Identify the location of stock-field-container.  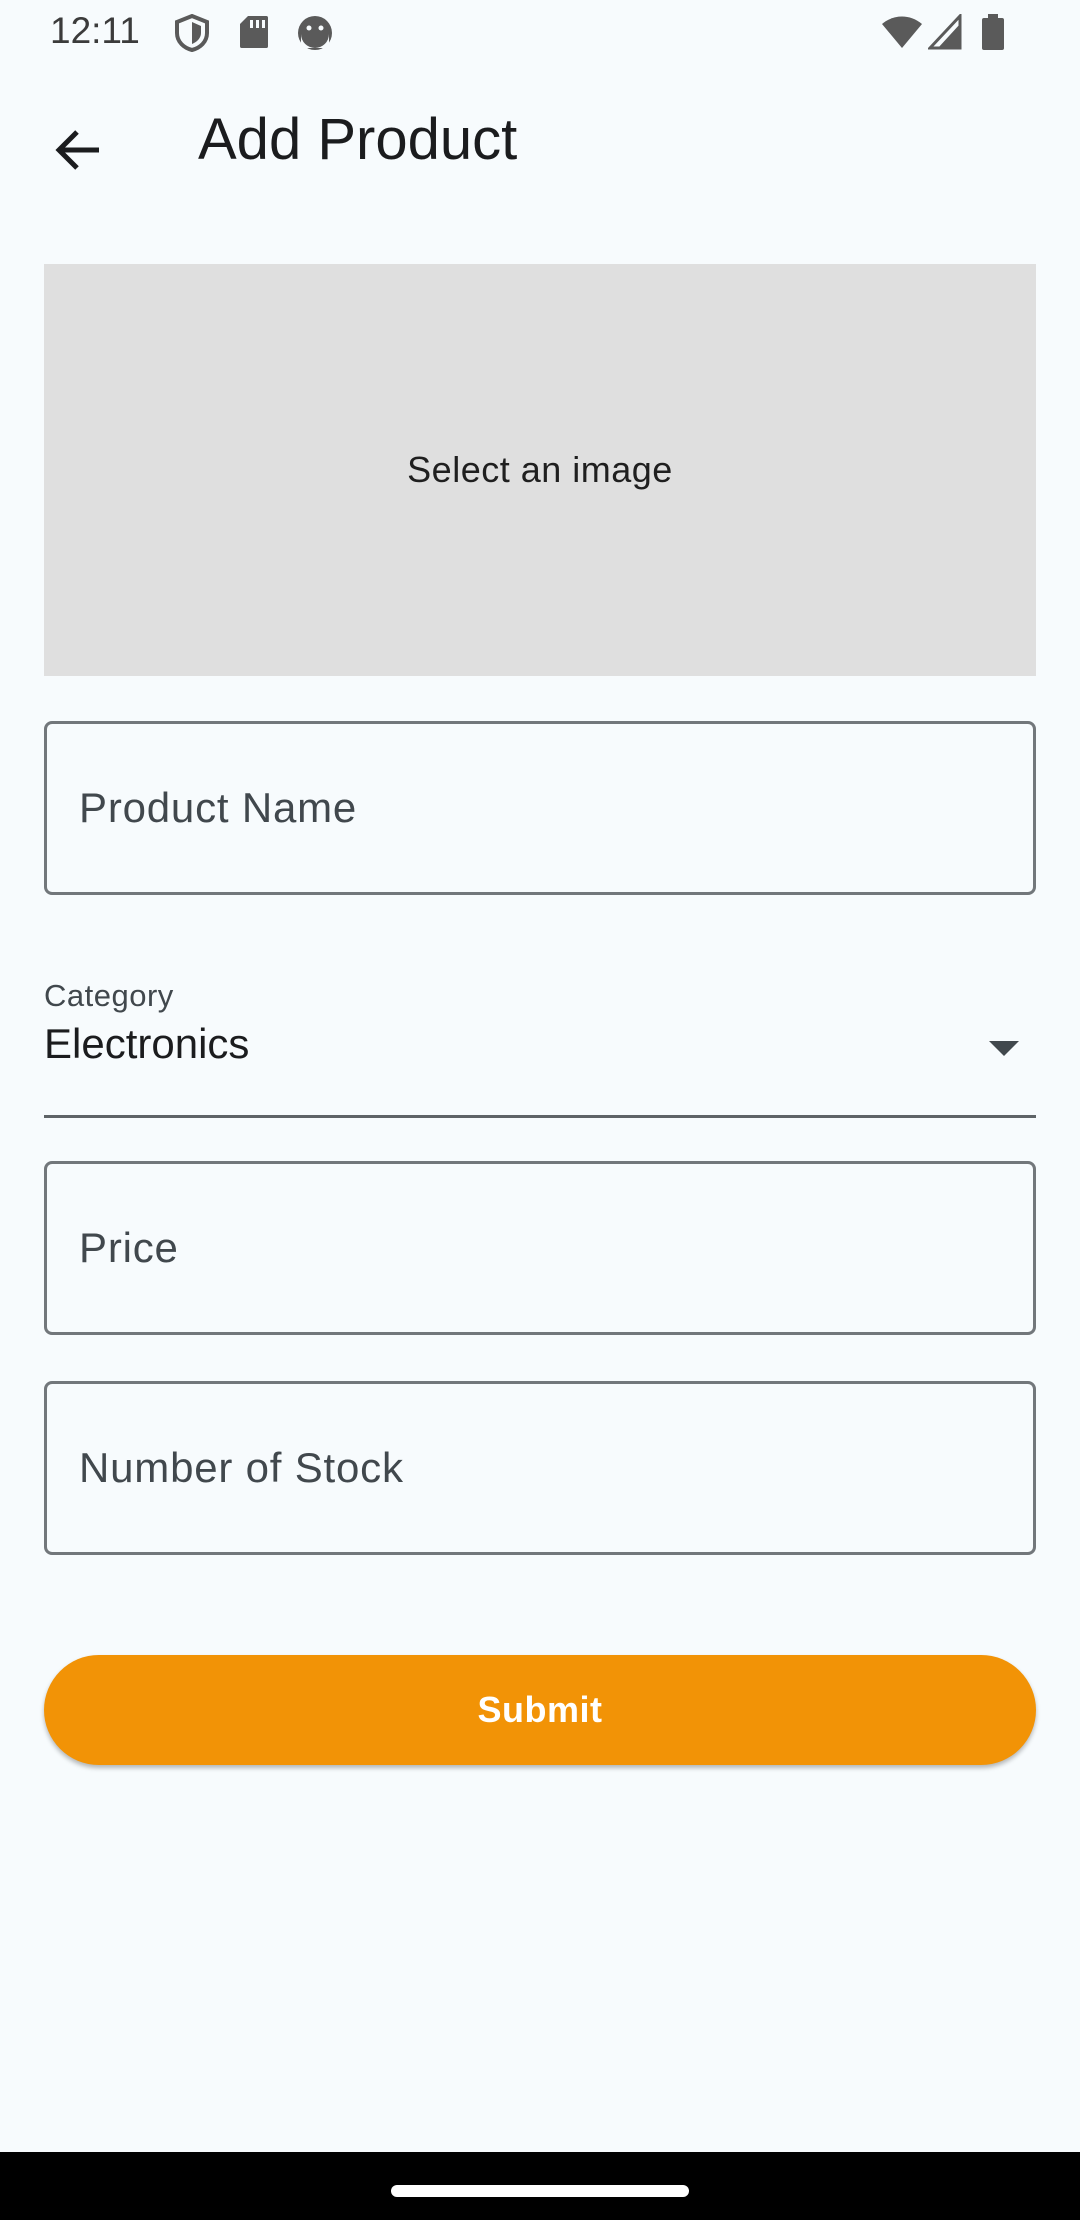
(540, 1468).